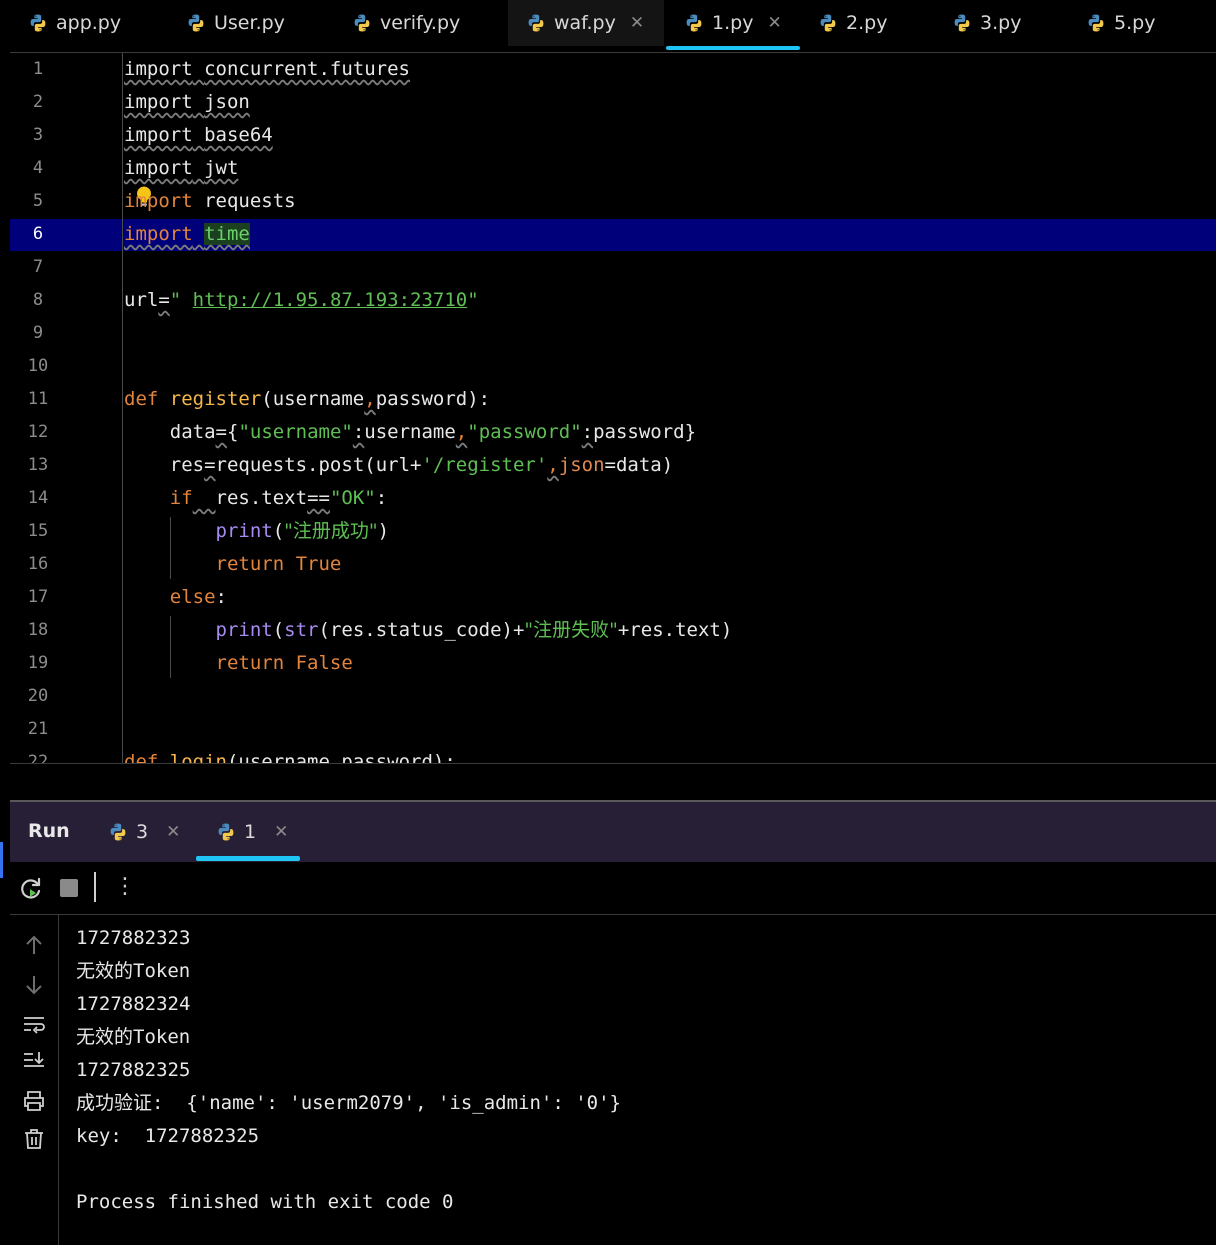 The height and width of the screenshot is (1245, 1216). I want to click on line-number: 7, so click(38, 267).